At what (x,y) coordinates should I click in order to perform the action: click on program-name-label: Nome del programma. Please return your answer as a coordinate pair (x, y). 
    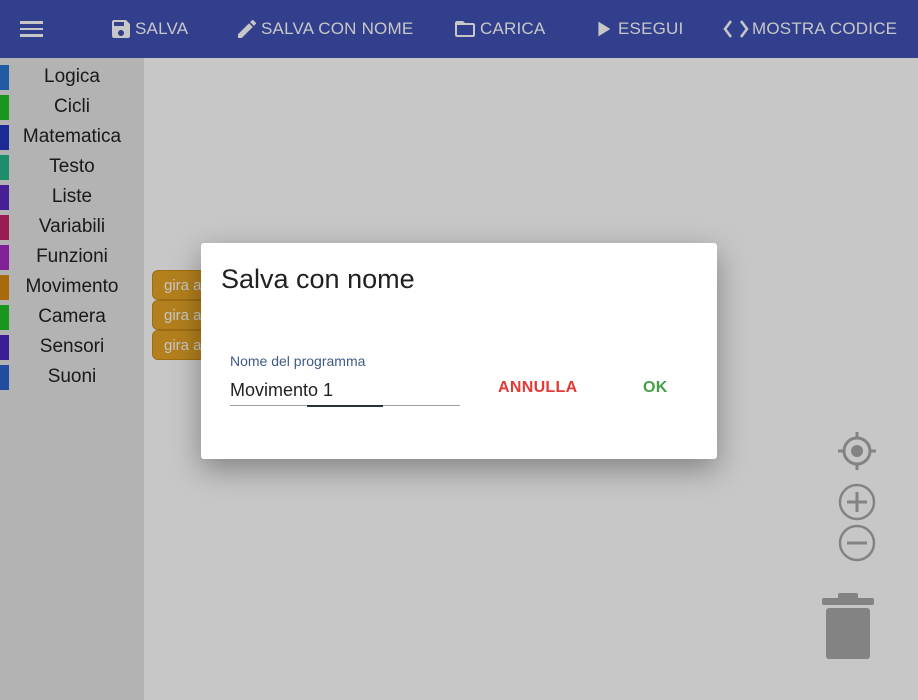
    Looking at the image, I should click on (298, 361).